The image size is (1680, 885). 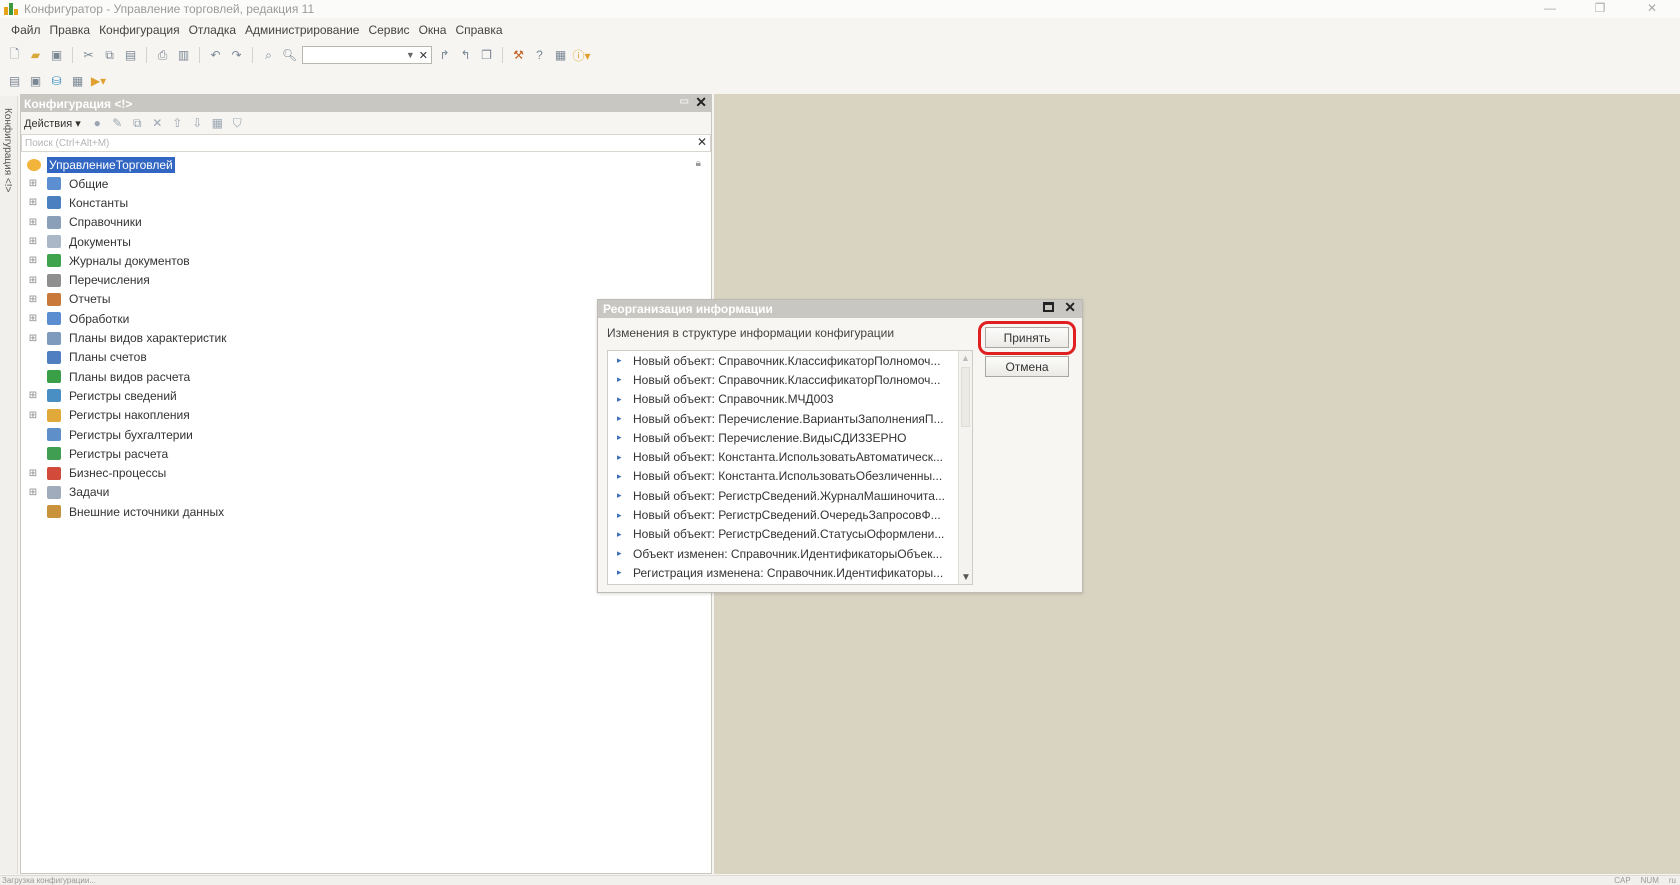 What do you see at coordinates (1550, 9) in the screenshot?
I see `minimize-button: —` at bounding box center [1550, 9].